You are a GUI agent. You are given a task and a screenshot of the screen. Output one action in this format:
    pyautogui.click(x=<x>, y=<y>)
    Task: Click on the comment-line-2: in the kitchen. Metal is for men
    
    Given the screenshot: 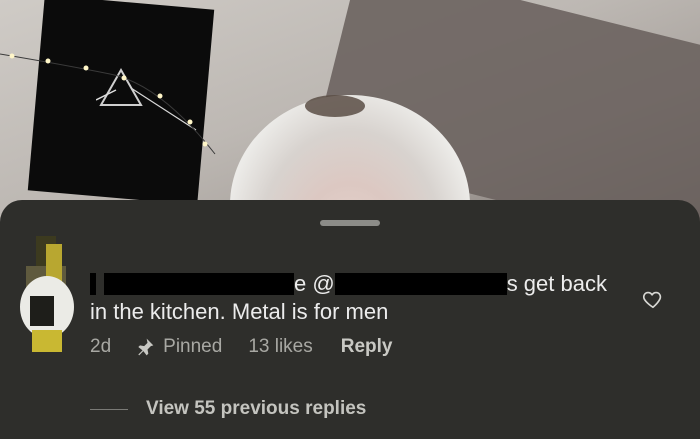 What is the action you would take?
    pyautogui.click(x=239, y=311)
    